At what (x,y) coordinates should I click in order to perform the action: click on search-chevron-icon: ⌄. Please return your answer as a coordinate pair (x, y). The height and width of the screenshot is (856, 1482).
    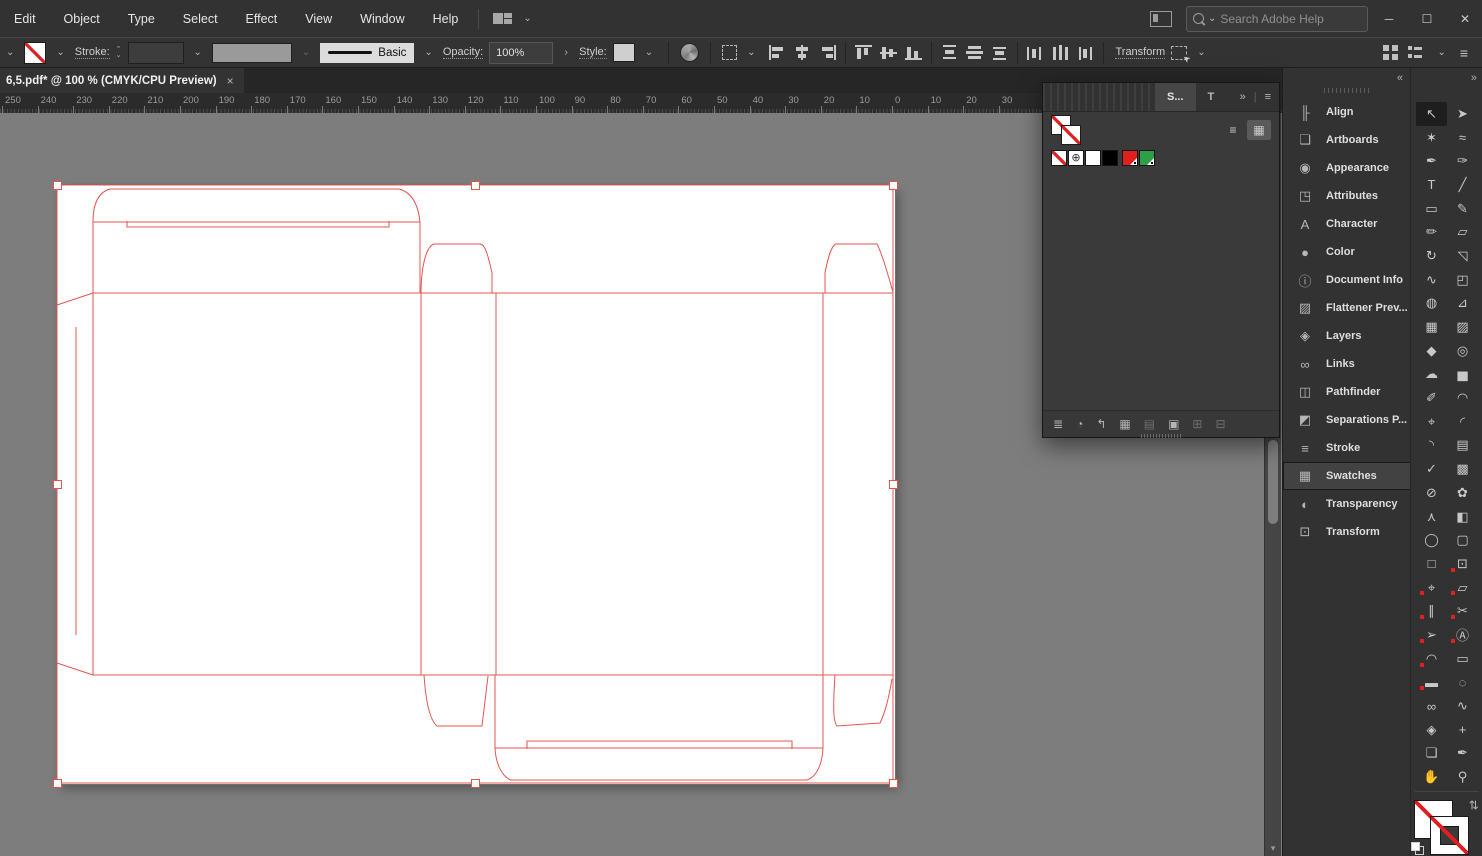
    Looking at the image, I should click on (1212, 18).